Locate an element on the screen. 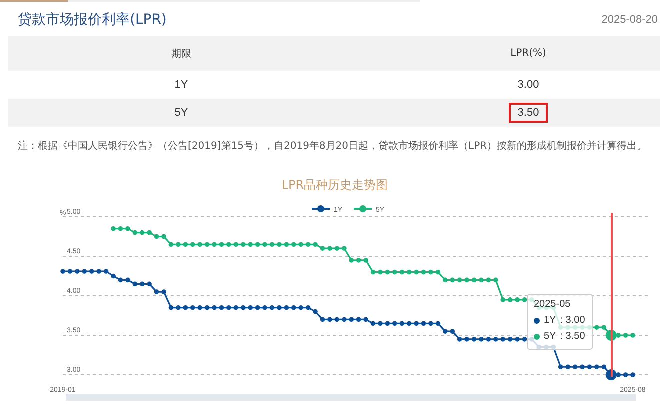 This screenshot has width=660, height=404. column-header: LPR(%) is located at coordinates (507, 53).